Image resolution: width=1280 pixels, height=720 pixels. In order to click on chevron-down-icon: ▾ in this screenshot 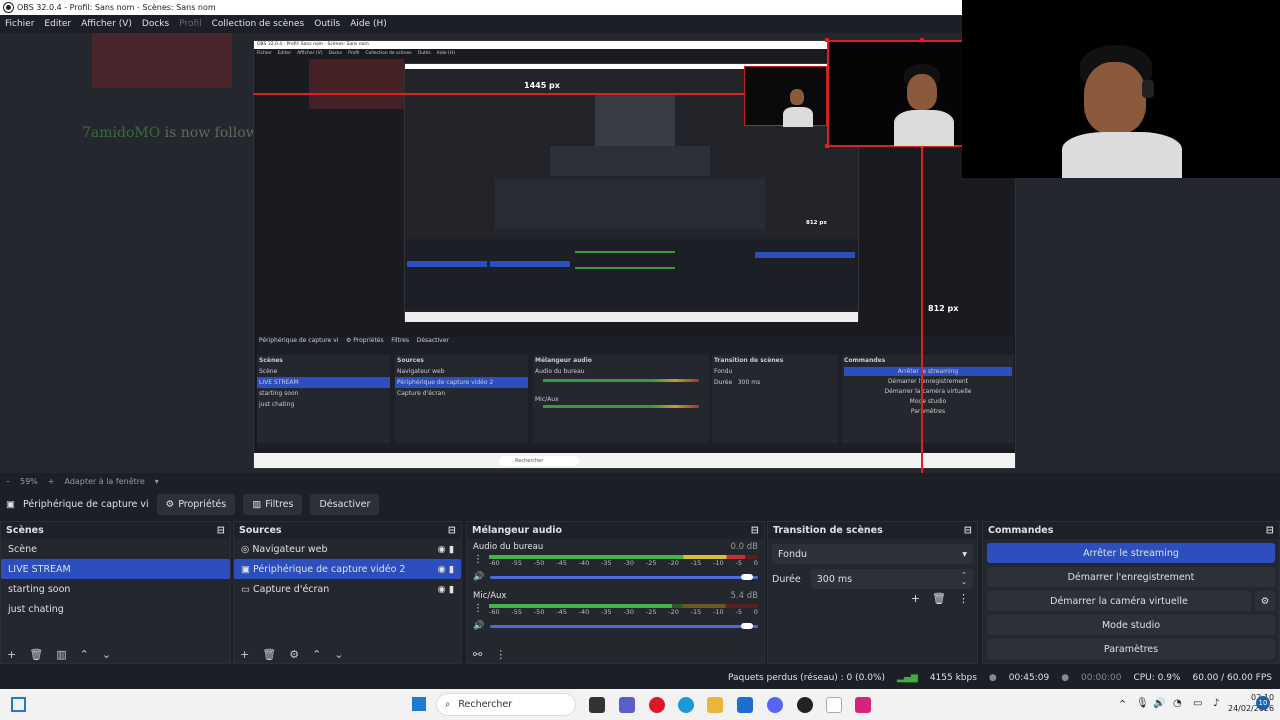, I will do `click(157, 481)`.